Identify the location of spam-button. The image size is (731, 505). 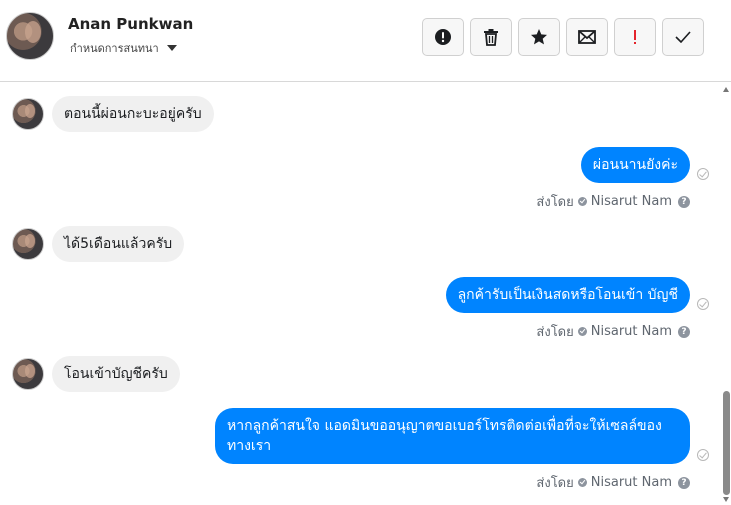
(443, 37).